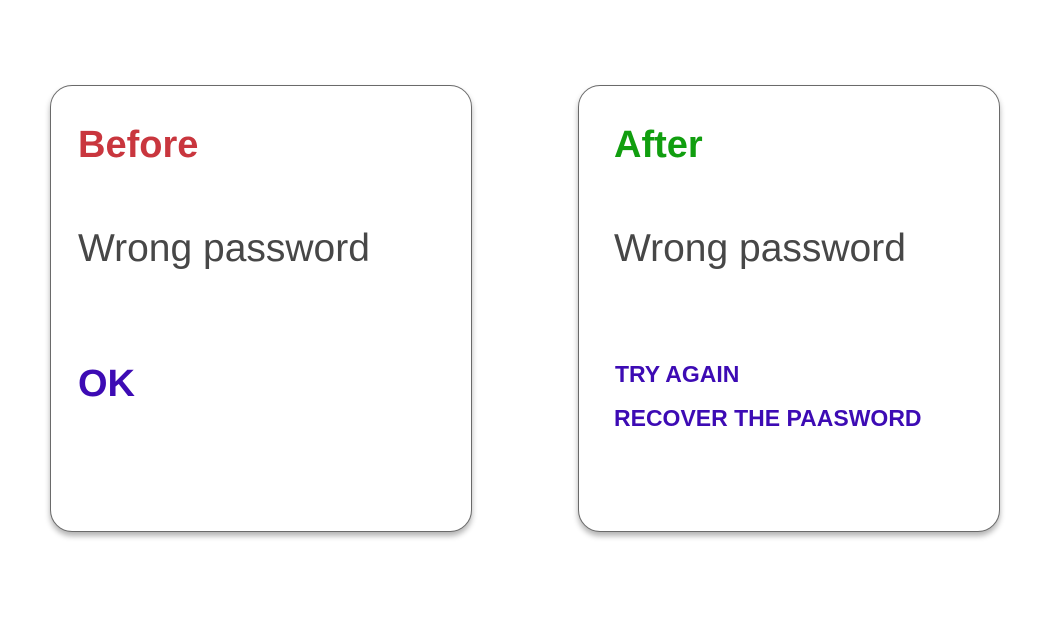 The image size is (1050, 618). Describe the element at coordinates (760, 248) in the screenshot. I see `after-error-message: Wrong password` at that location.